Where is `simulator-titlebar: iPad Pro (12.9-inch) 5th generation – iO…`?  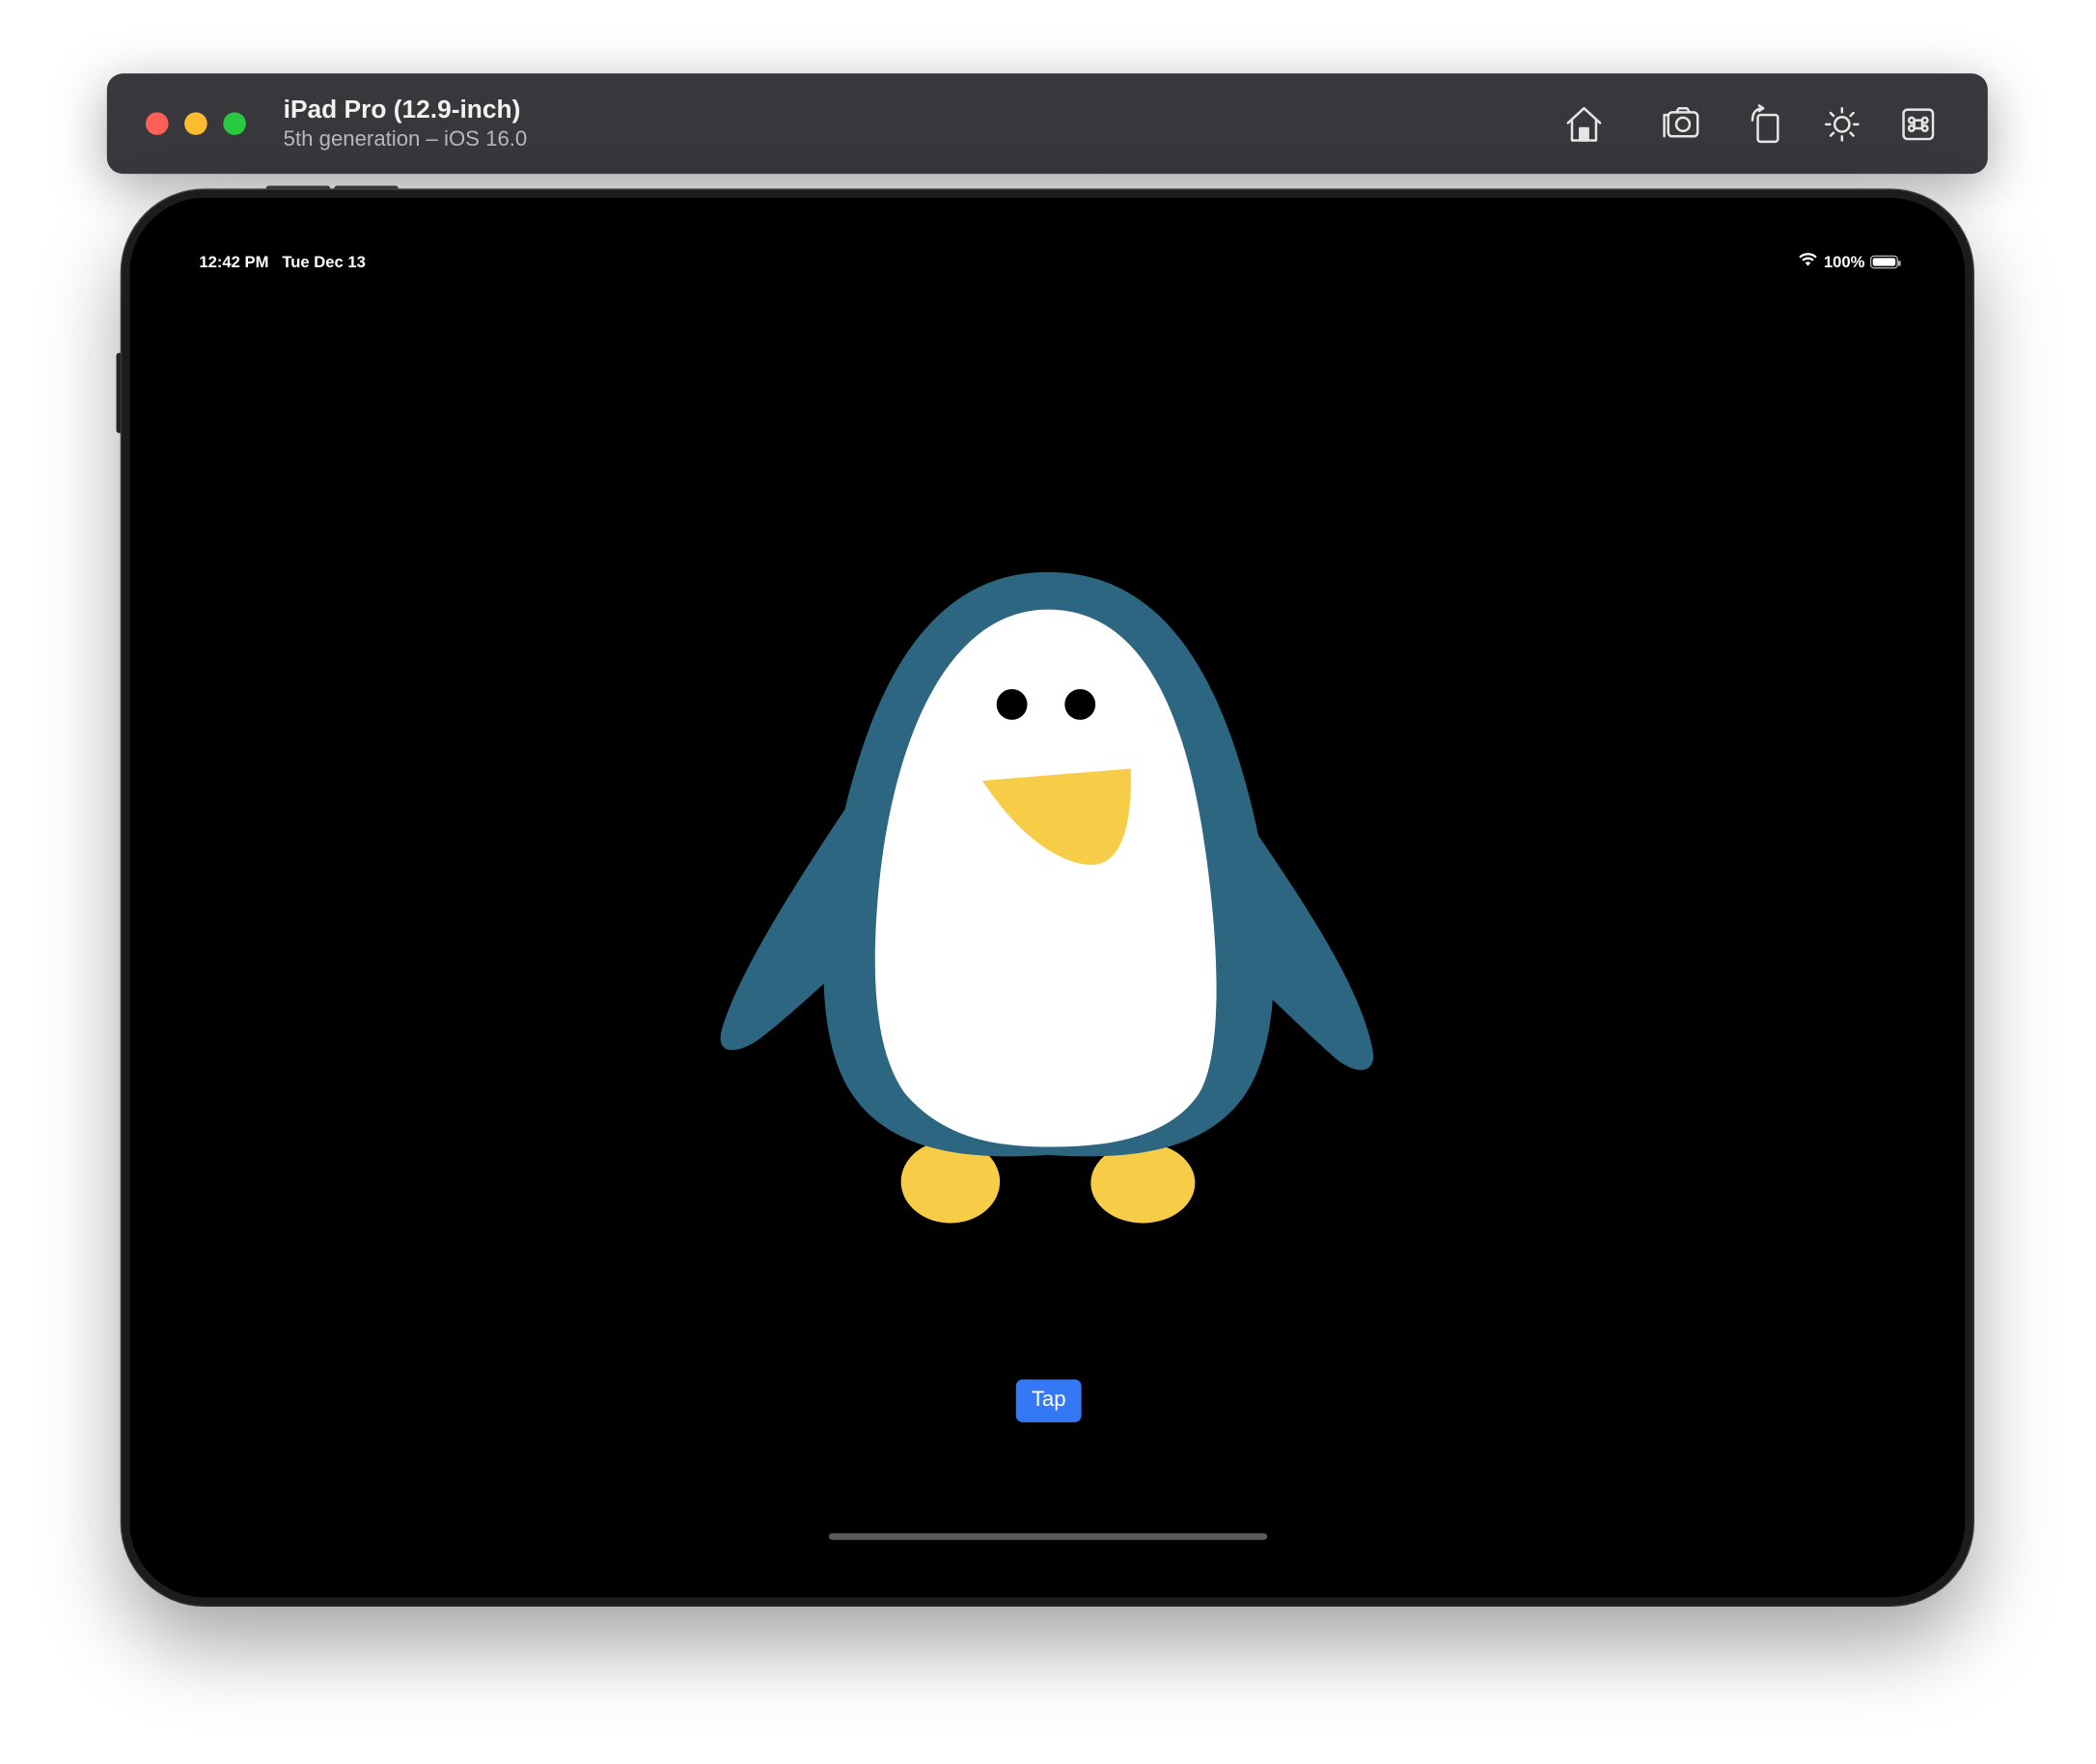 simulator-titlebar: iPad Pro (12.9-inch) 5th generation – iO… is located at coordinates (1047, 124).